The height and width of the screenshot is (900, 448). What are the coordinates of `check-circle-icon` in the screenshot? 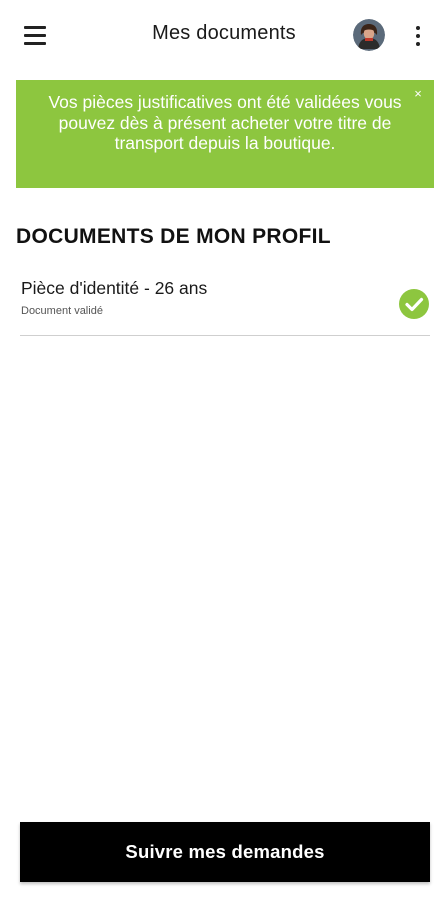 It's located at (414, 304).